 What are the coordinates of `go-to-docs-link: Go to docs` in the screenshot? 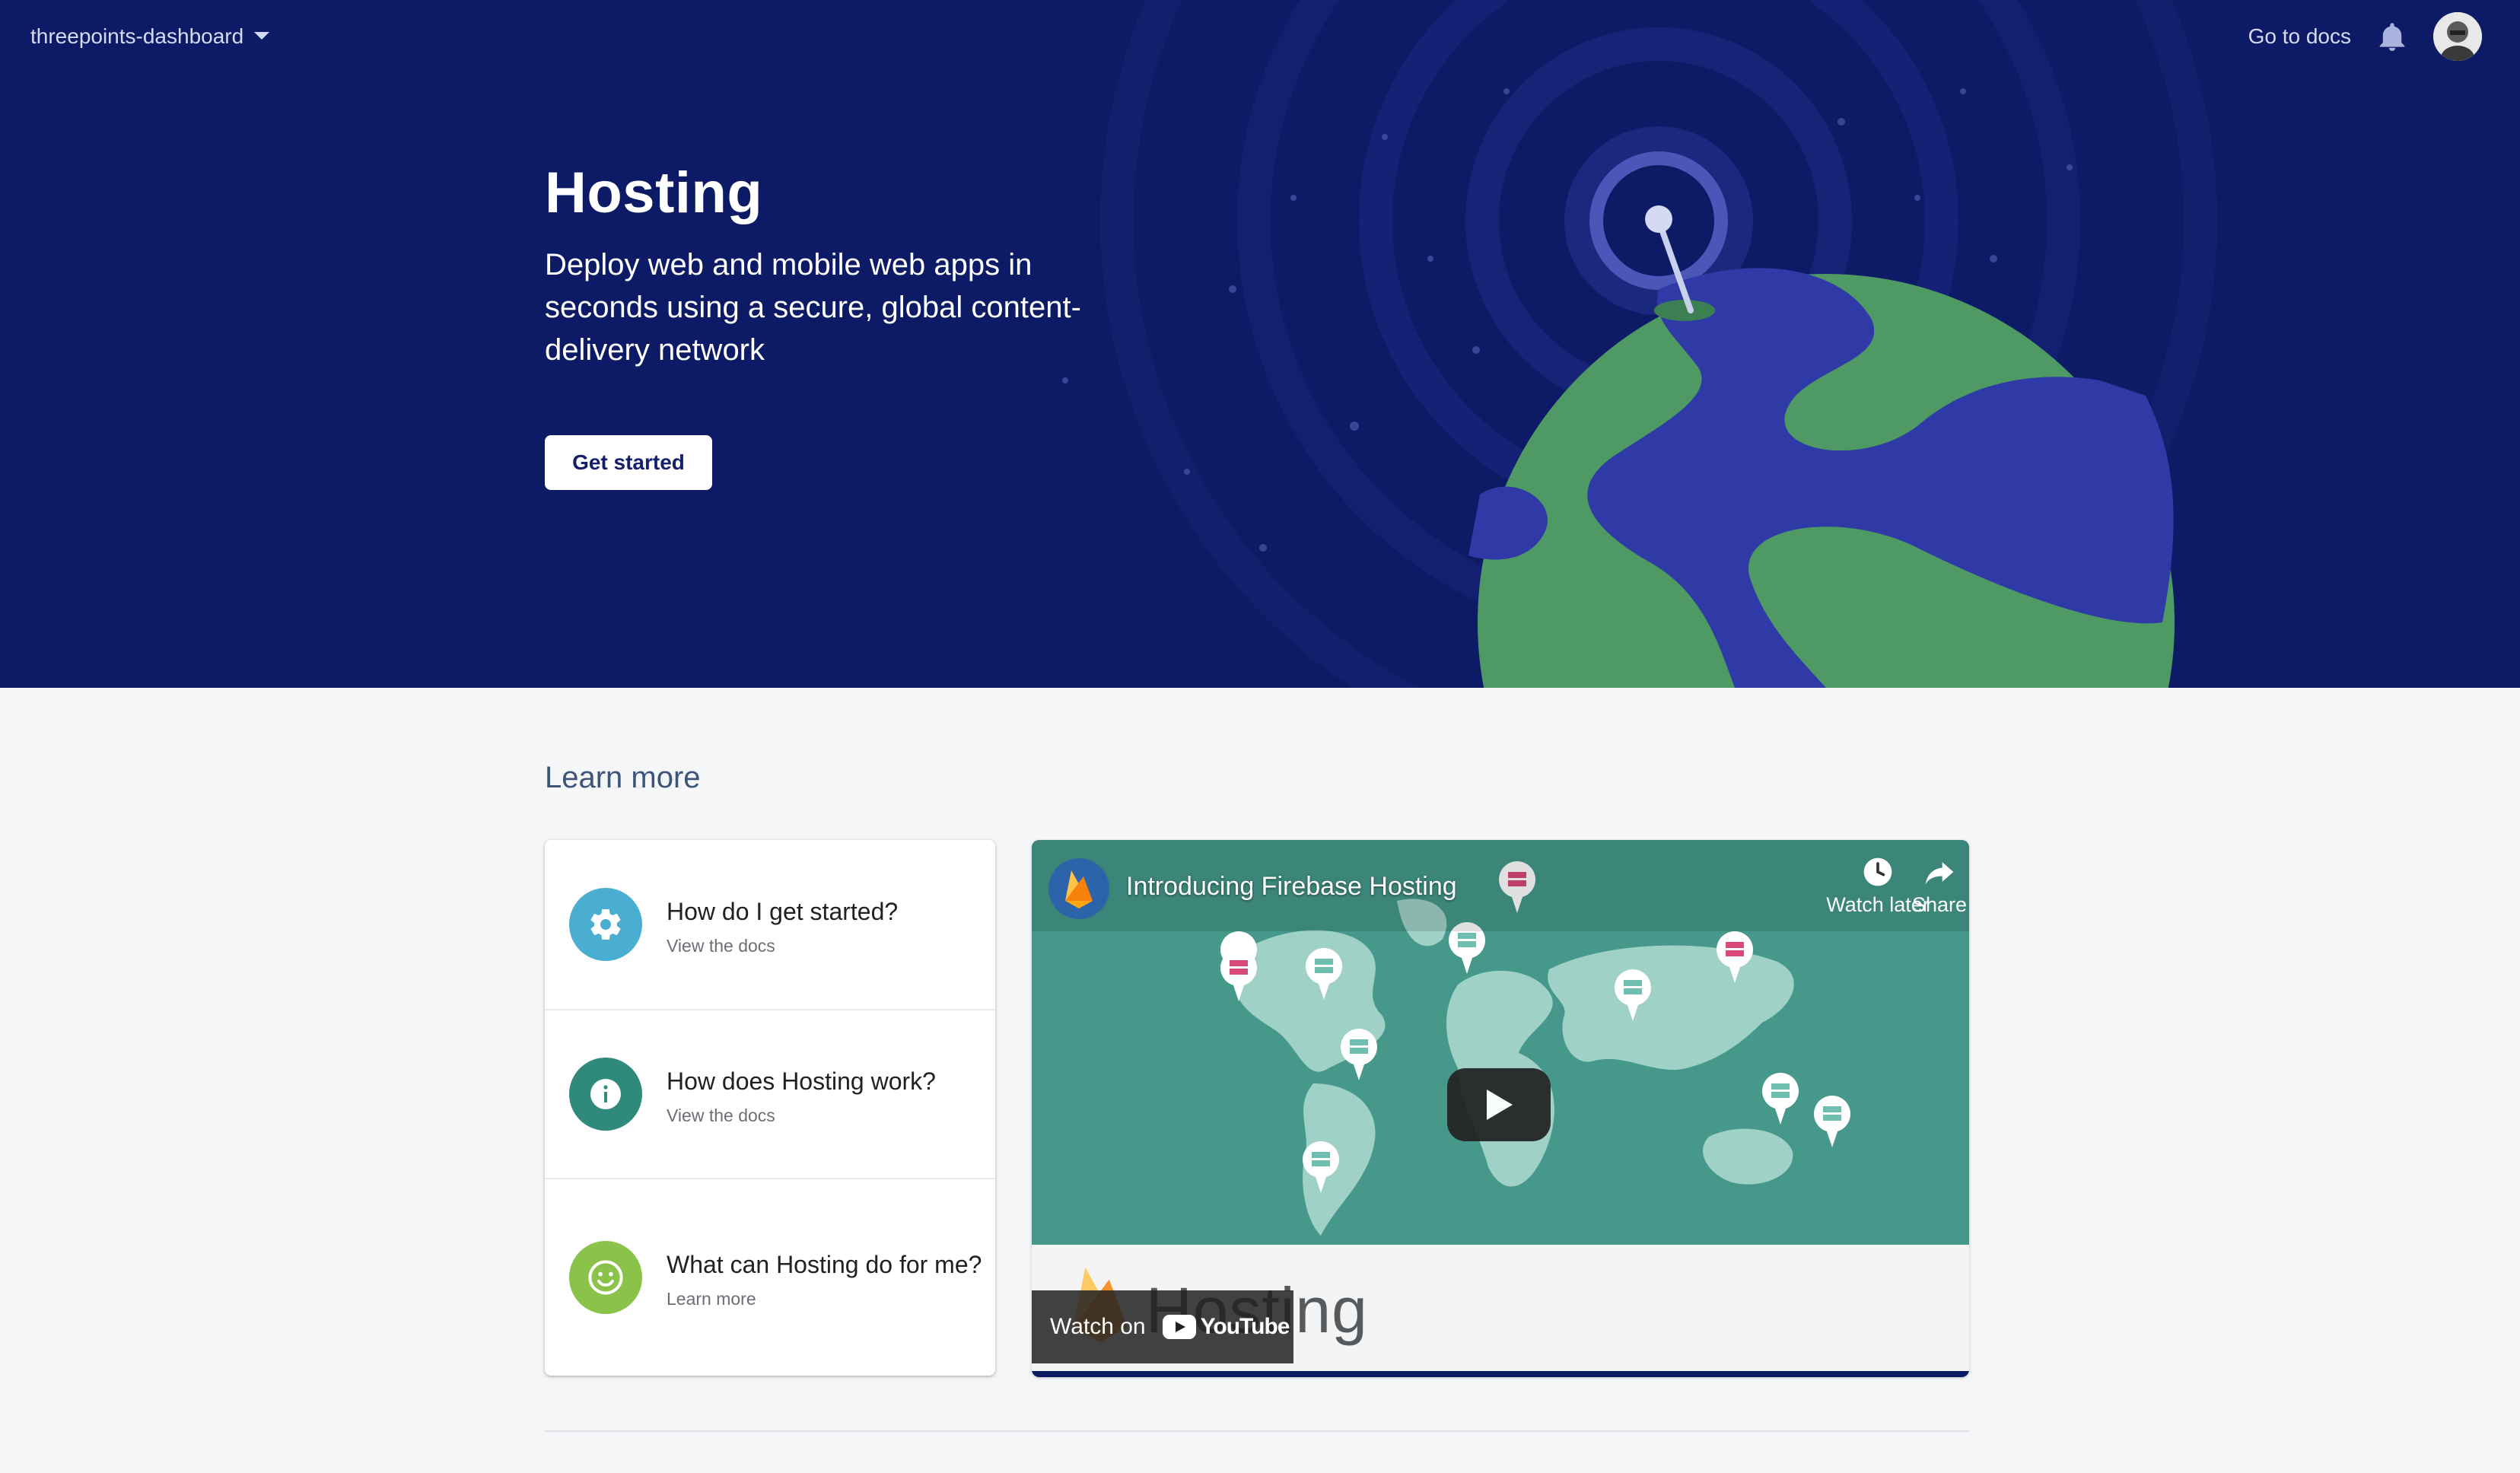 It's located at (2299, 36).